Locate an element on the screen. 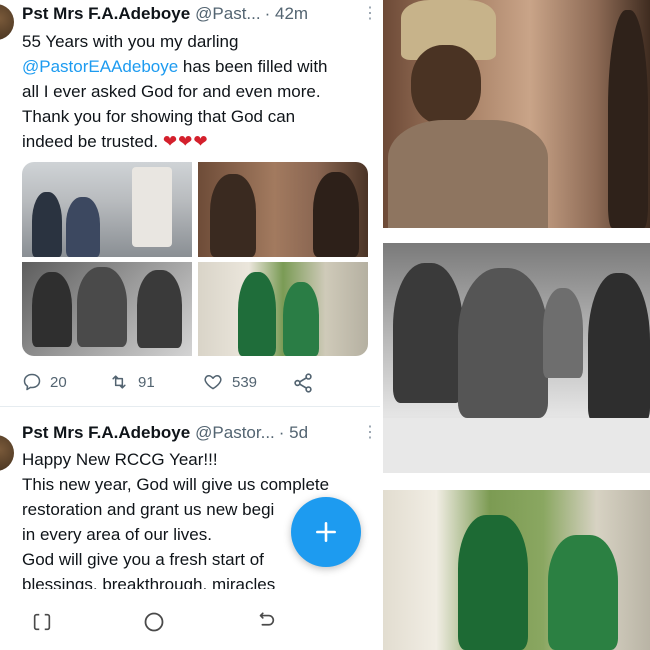  home-button is located at coordinates (154, 622).